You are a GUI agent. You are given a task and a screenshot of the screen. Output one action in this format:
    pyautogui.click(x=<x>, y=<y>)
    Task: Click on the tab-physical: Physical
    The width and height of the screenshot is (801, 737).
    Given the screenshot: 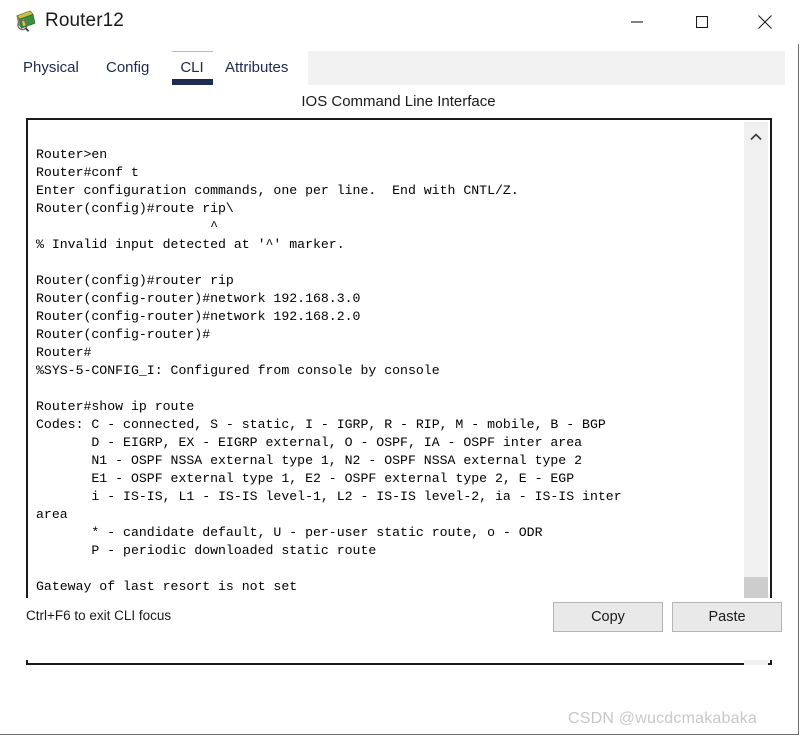 What is the action you would take?
    pyautogui.click(x=51, y=68)
    